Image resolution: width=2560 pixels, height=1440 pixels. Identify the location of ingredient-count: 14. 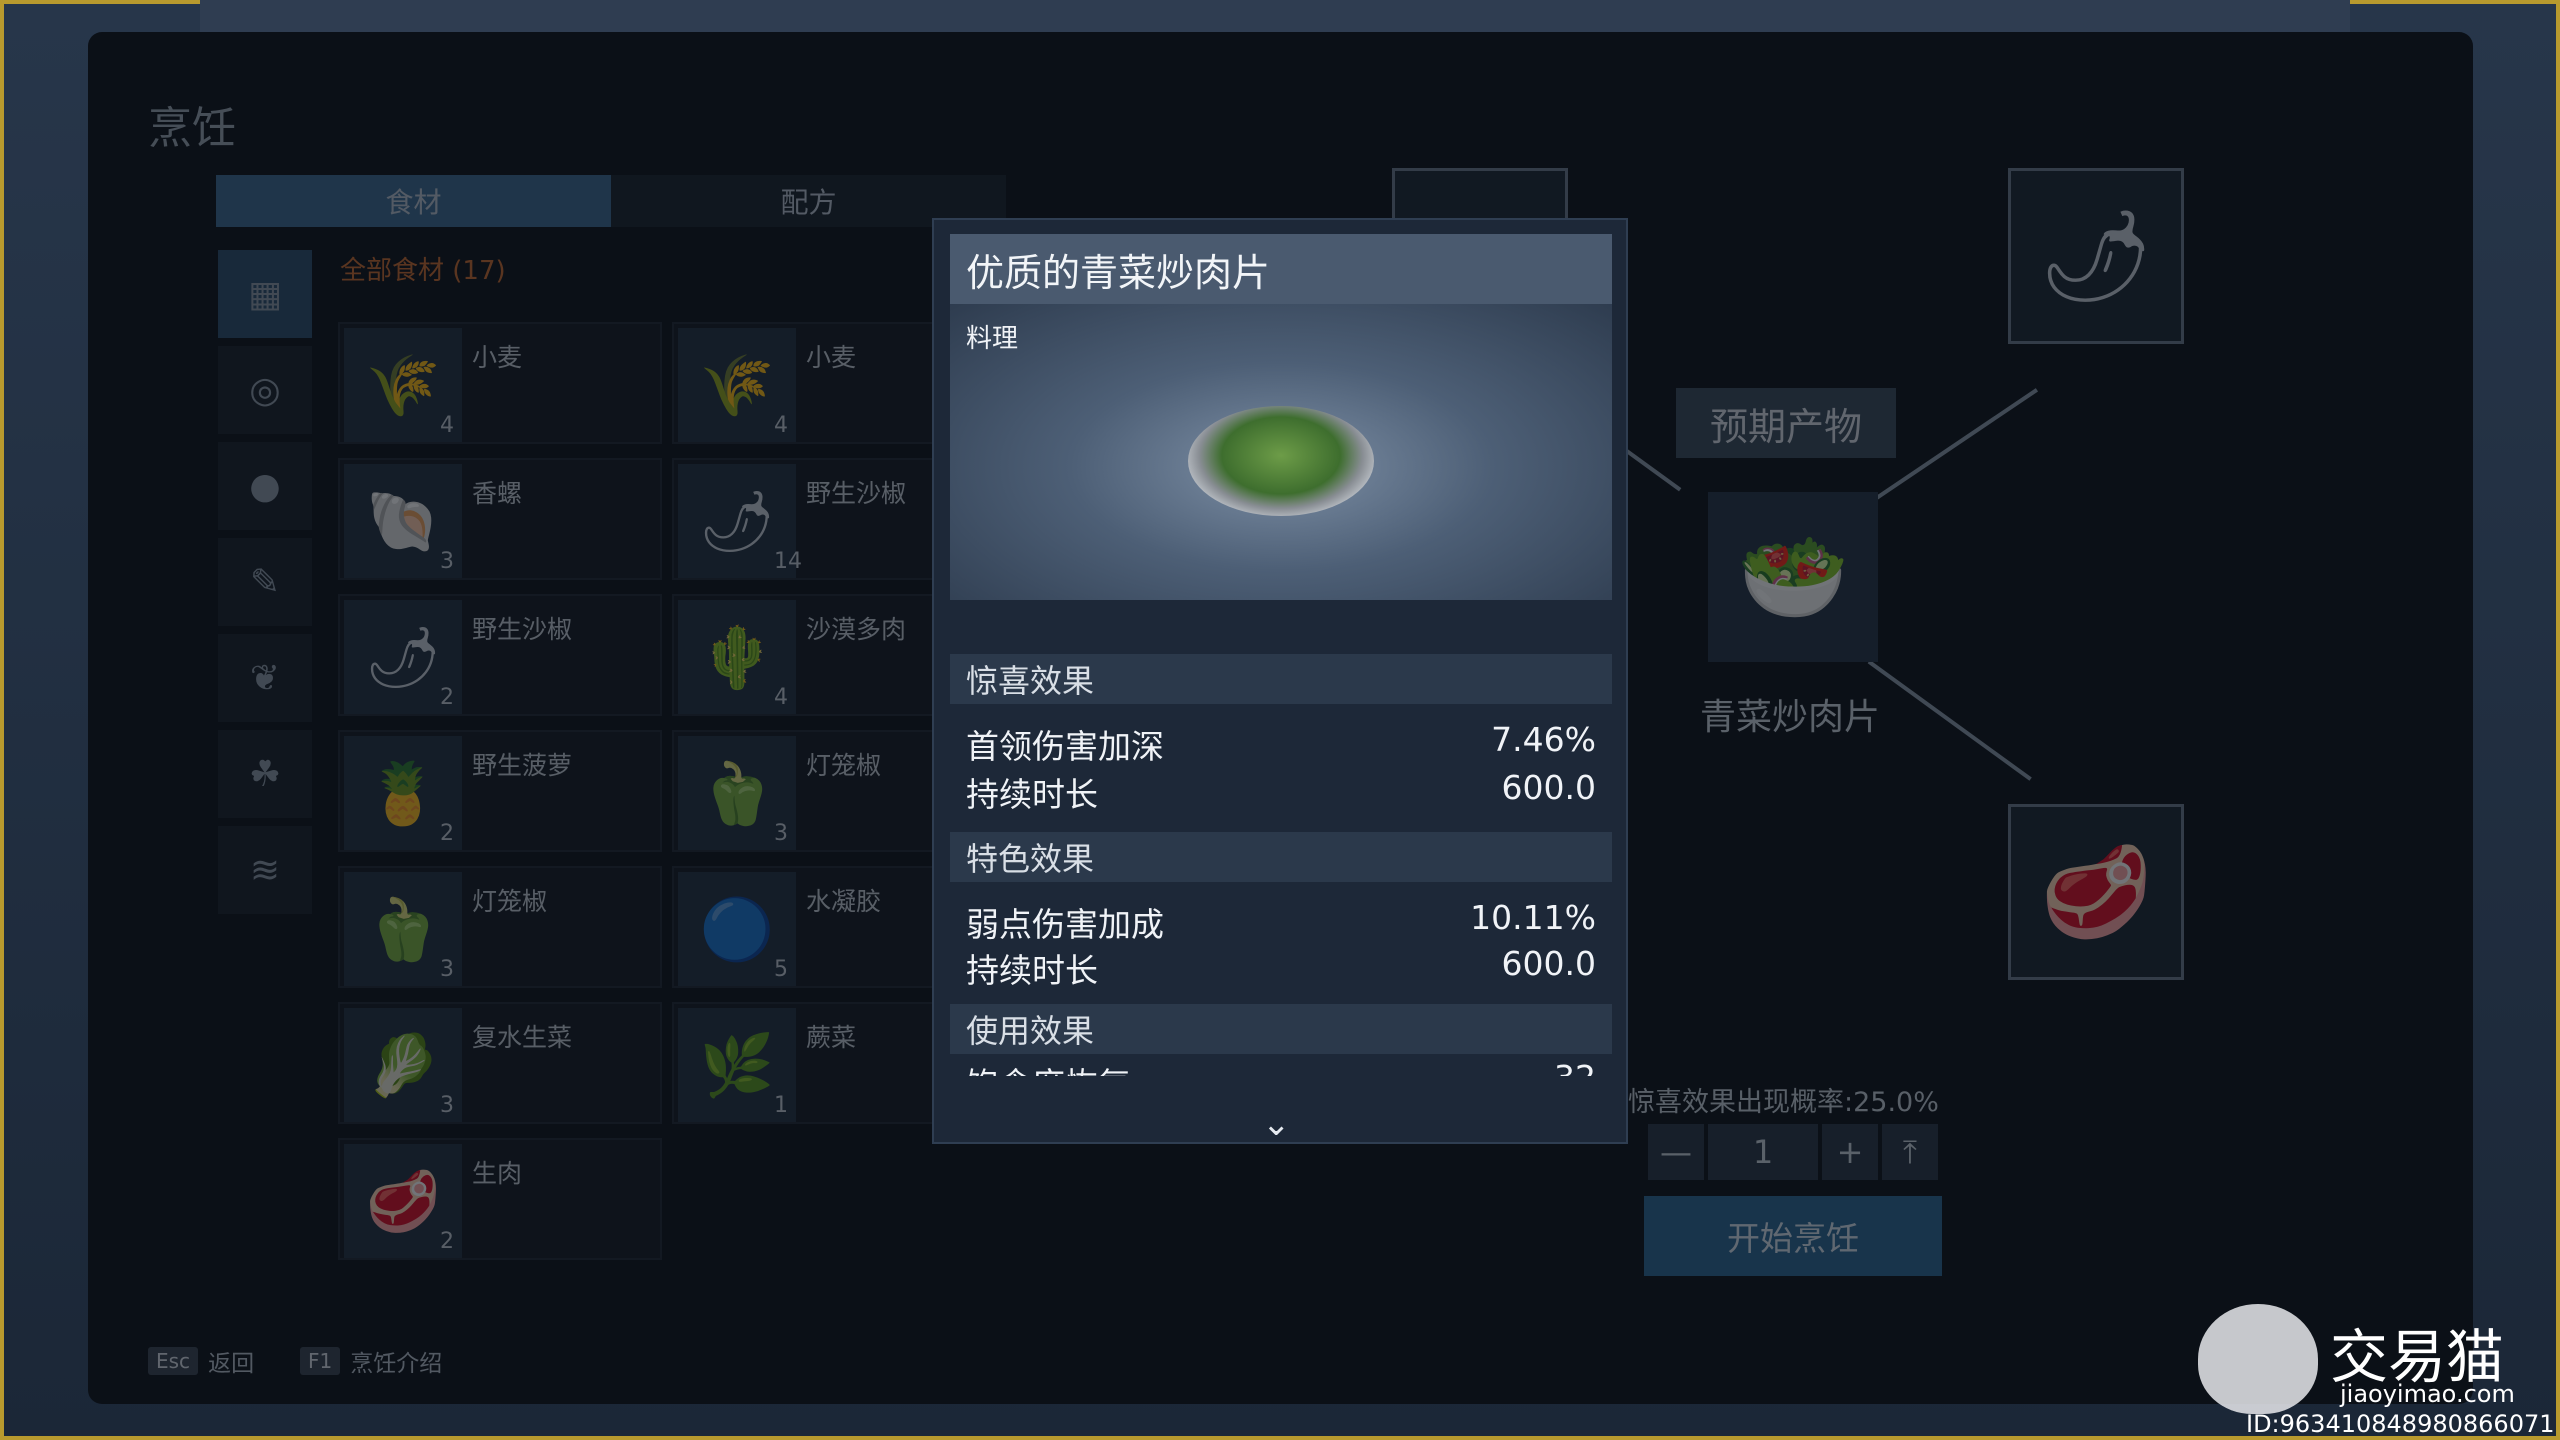
(788, 561).